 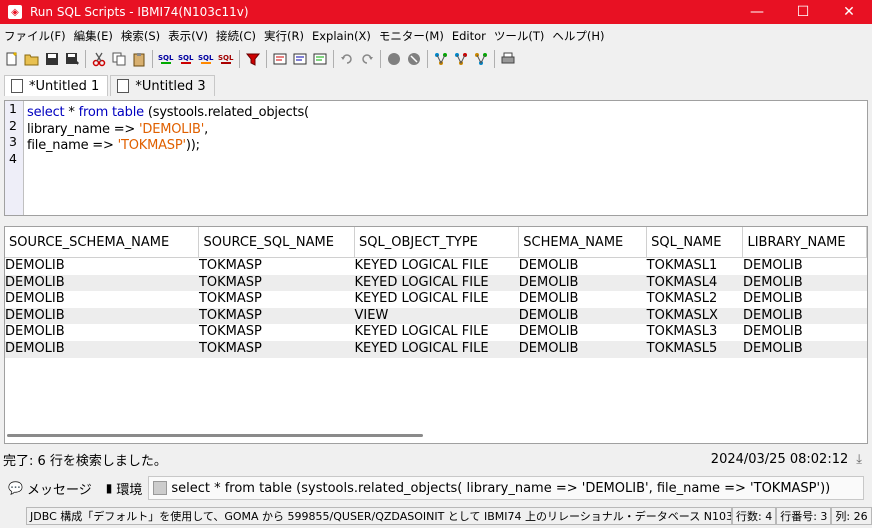 What do you see at coordinates (14, 158) in the screenshot?
I see `line-number-gutter: 1 2 3 4` at bounding box center [14, 158].